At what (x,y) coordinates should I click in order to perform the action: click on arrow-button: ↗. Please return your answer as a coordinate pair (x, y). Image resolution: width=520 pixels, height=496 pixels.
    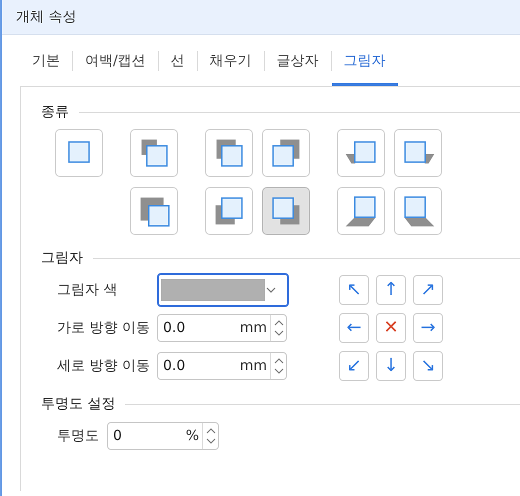
    Looking at the image, I should click on (428, 290).